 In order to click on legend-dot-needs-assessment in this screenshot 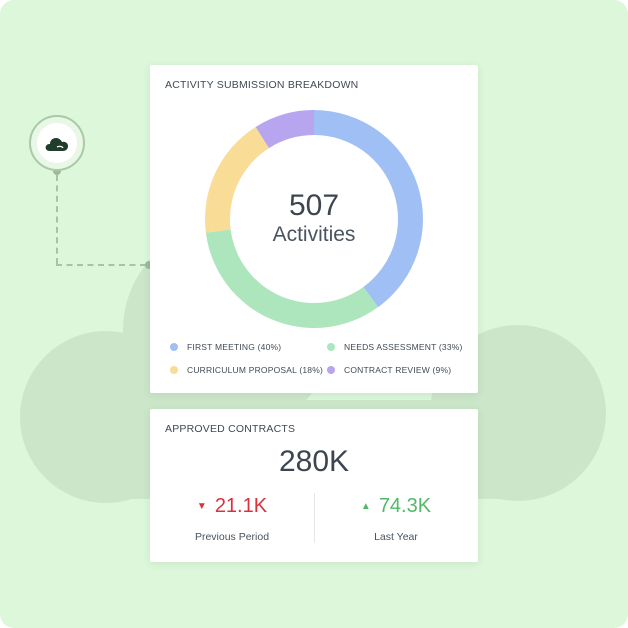, I will do `click(331, 347)`.